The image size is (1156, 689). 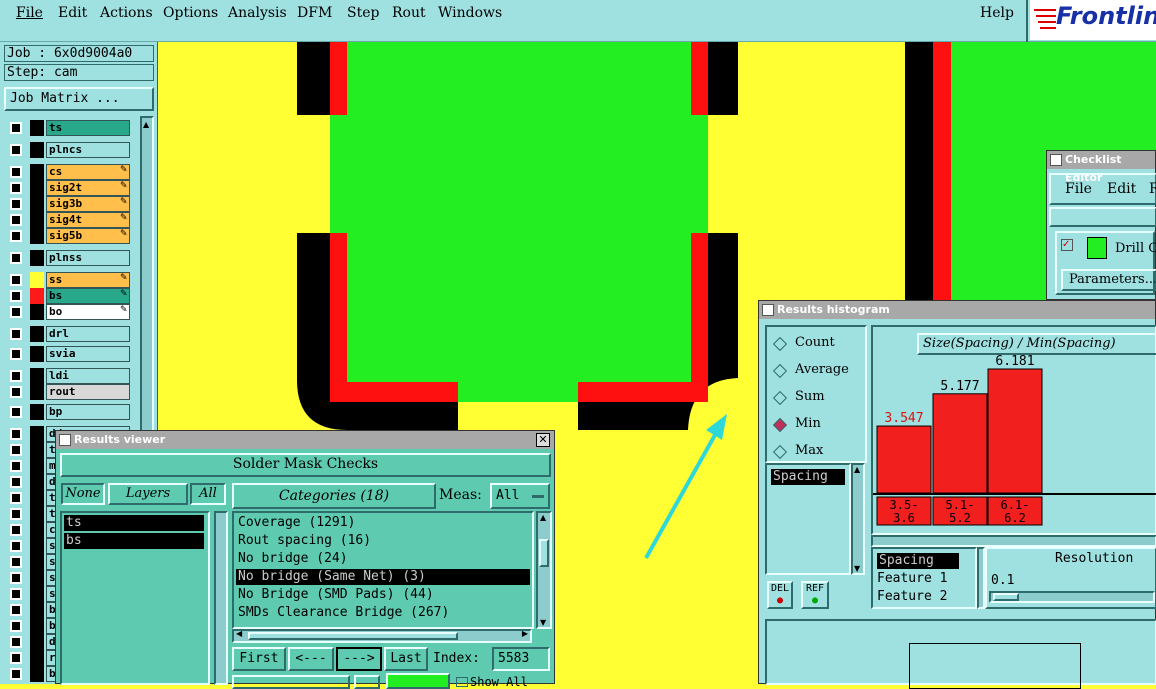 I want to click on layer-row-plnss: plnss, so click(x=68, y=258).